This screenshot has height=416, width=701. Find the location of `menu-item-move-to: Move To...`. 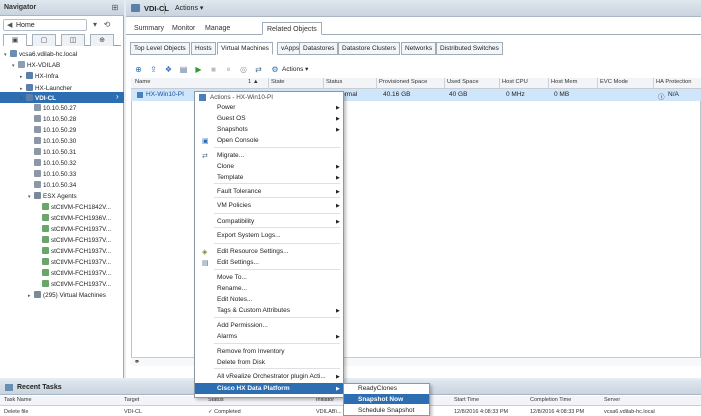

menu-item-move-to: Move To... is located at coordinates (232, 278).